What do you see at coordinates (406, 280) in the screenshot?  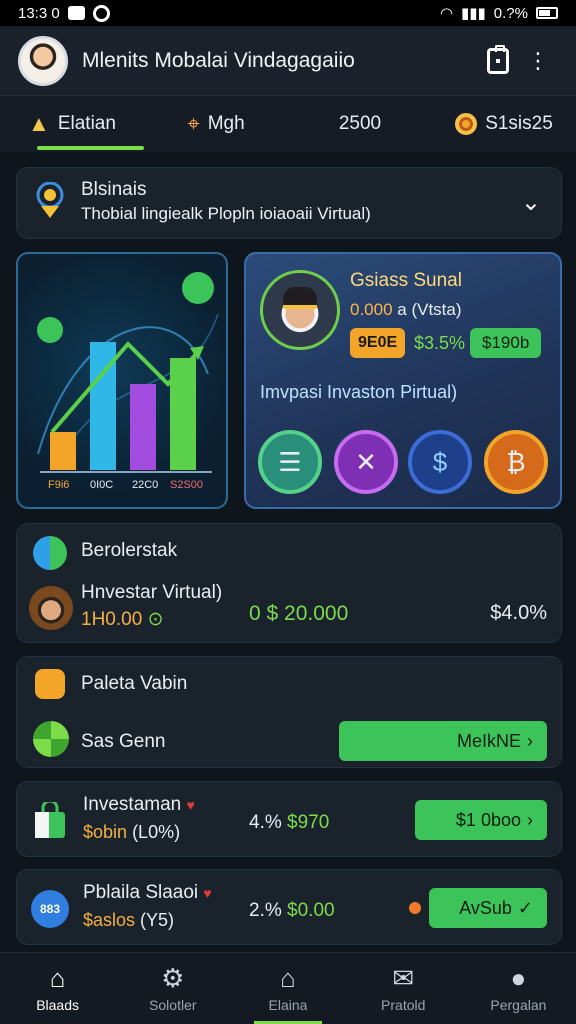 I see `investor-name: Gsiass Sunal` at bounding box center [406, 280].